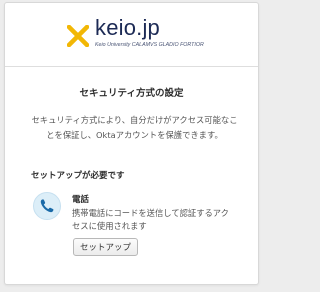  Describe the element at coordinates (150, 219) in the screenshot. I see `factor-description-phone: 携帯電話にコードを送信して認証するアクセスに使用されます` at that location.